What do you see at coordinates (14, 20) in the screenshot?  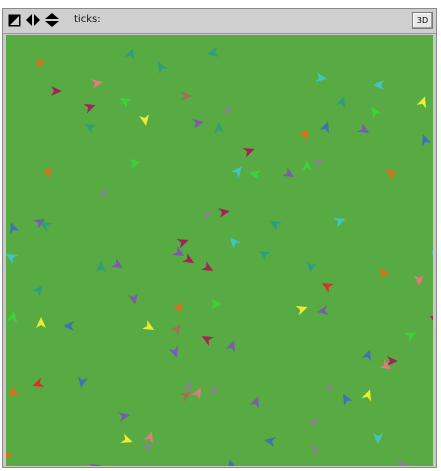 I see `speed-slider-icon` at bounding box center [14, 20].